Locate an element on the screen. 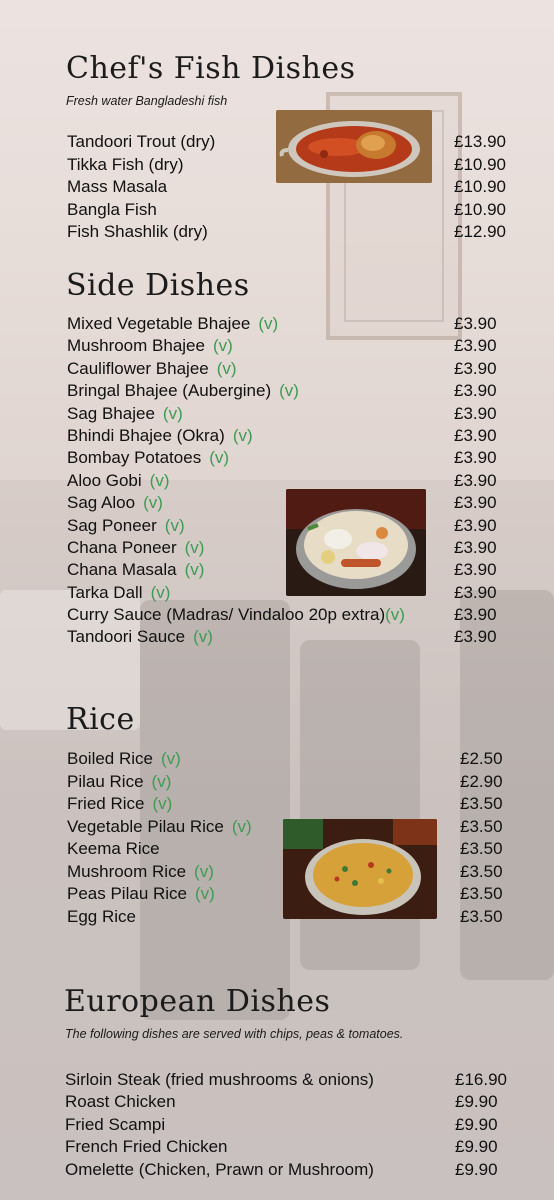 The height and width of the screenshot is (1200, 554). menu-item-name: Mass Masala is located at coordinates (117, 187).